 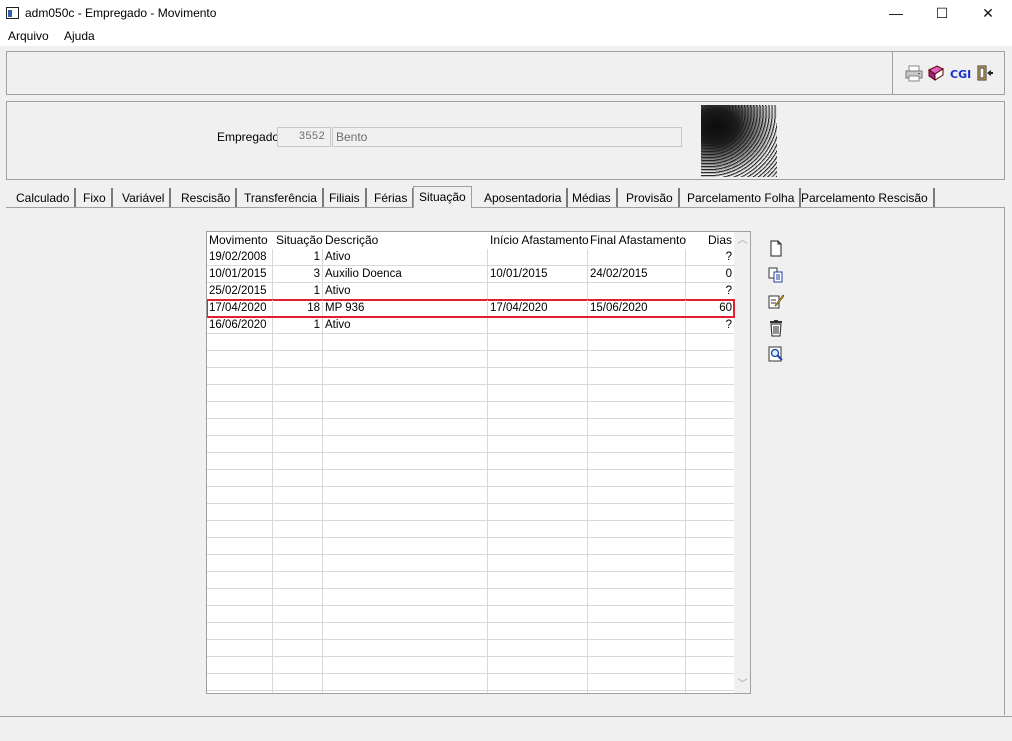 I want to click on menu-arquivo: Arquivo, so click(x=28, y=36).